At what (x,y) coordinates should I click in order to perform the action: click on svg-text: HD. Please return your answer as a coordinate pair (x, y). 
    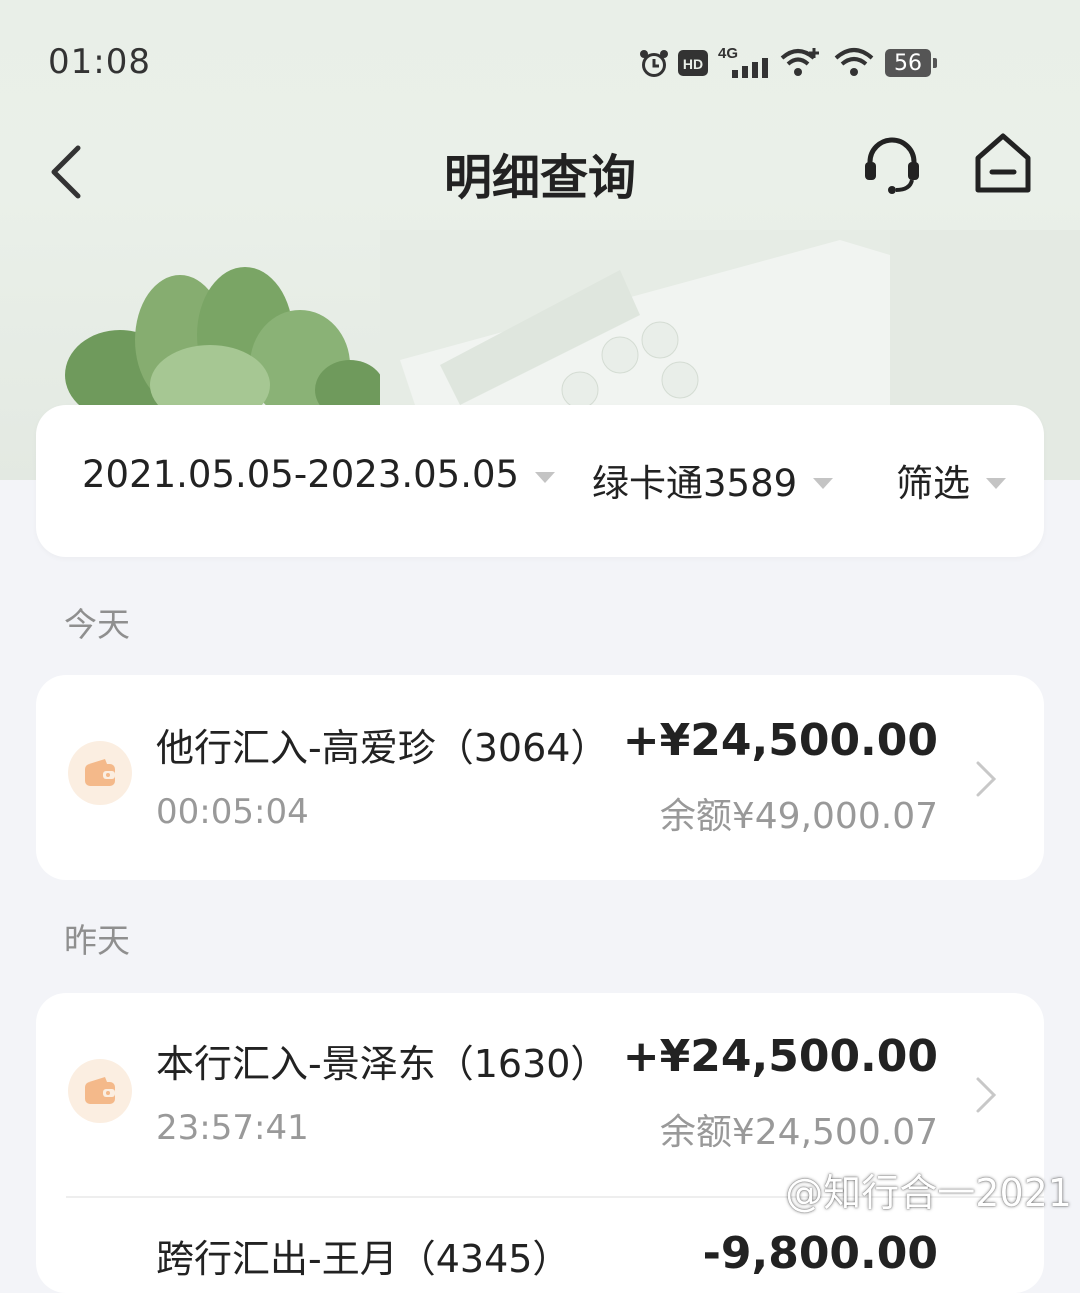
    Looking at the image, I should click on (693, 64).